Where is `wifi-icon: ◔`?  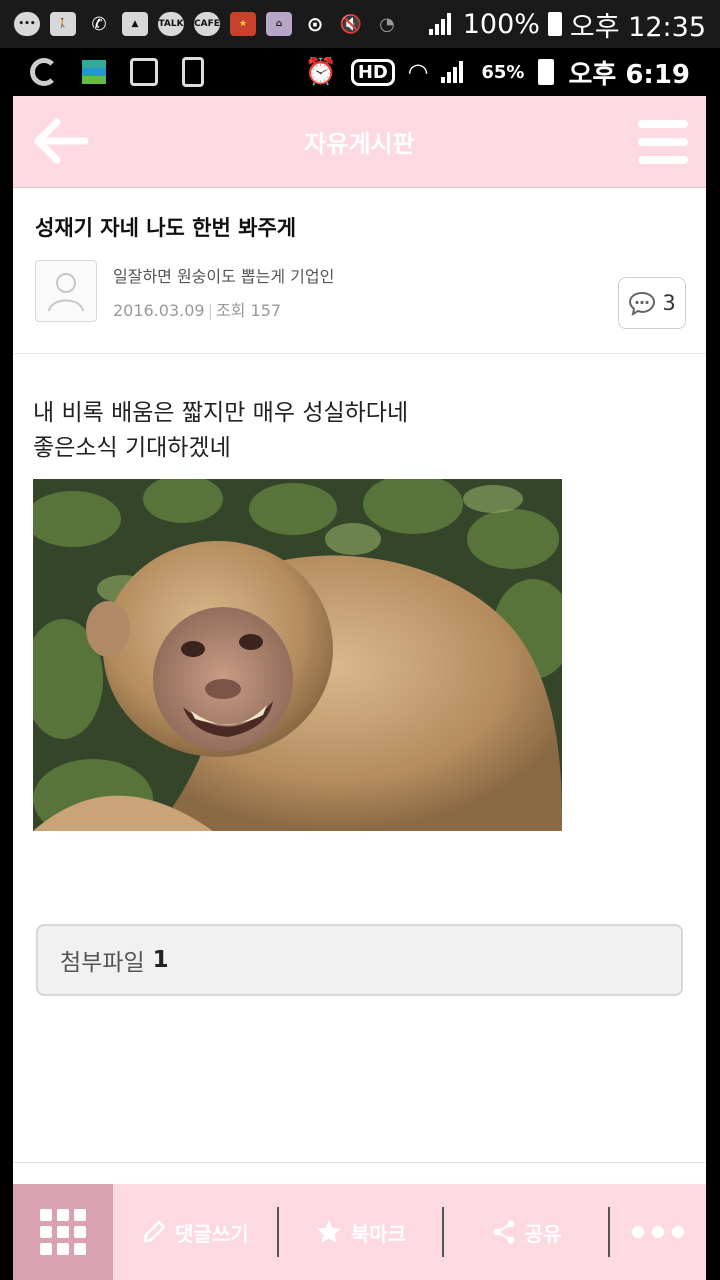
wifi-icon: ◔ is located at coordinates (387, 24).